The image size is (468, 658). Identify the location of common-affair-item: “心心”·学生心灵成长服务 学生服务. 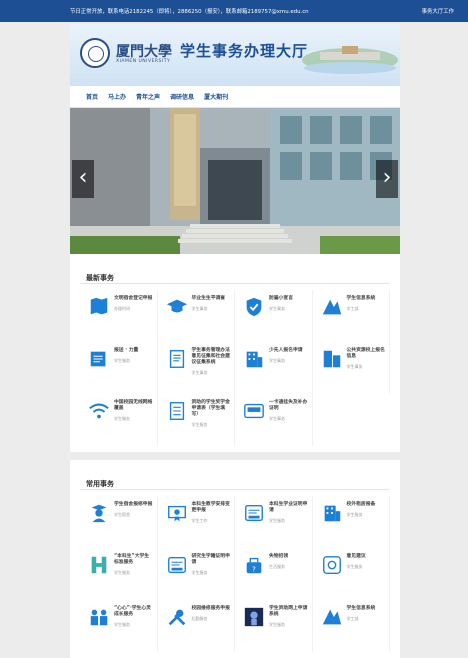
(119, 626).